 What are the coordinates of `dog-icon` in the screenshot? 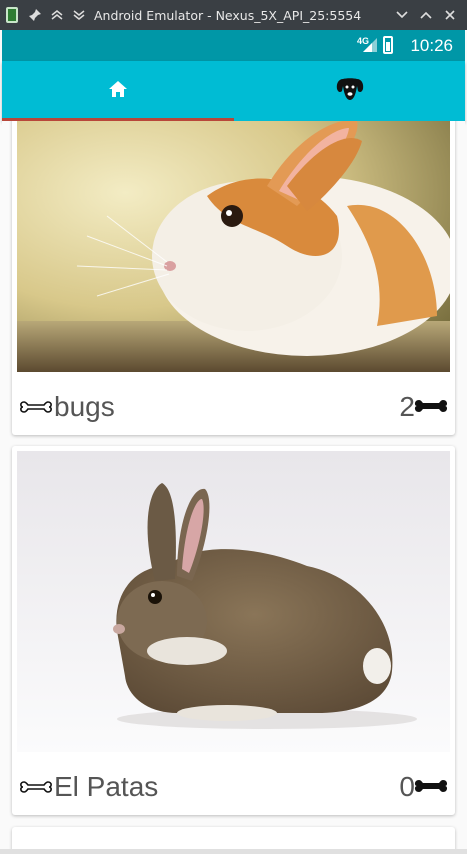 It's located at (350, 91).